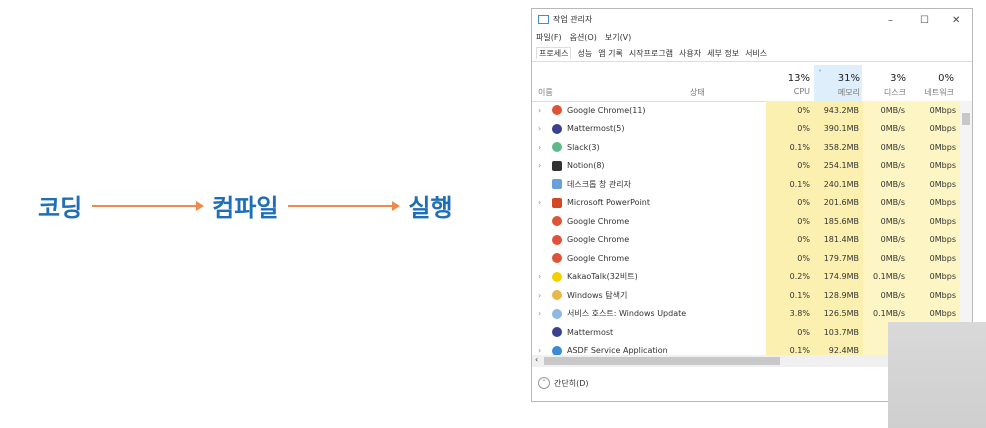  I want to click on column-name: 이름, so click(545, 92).